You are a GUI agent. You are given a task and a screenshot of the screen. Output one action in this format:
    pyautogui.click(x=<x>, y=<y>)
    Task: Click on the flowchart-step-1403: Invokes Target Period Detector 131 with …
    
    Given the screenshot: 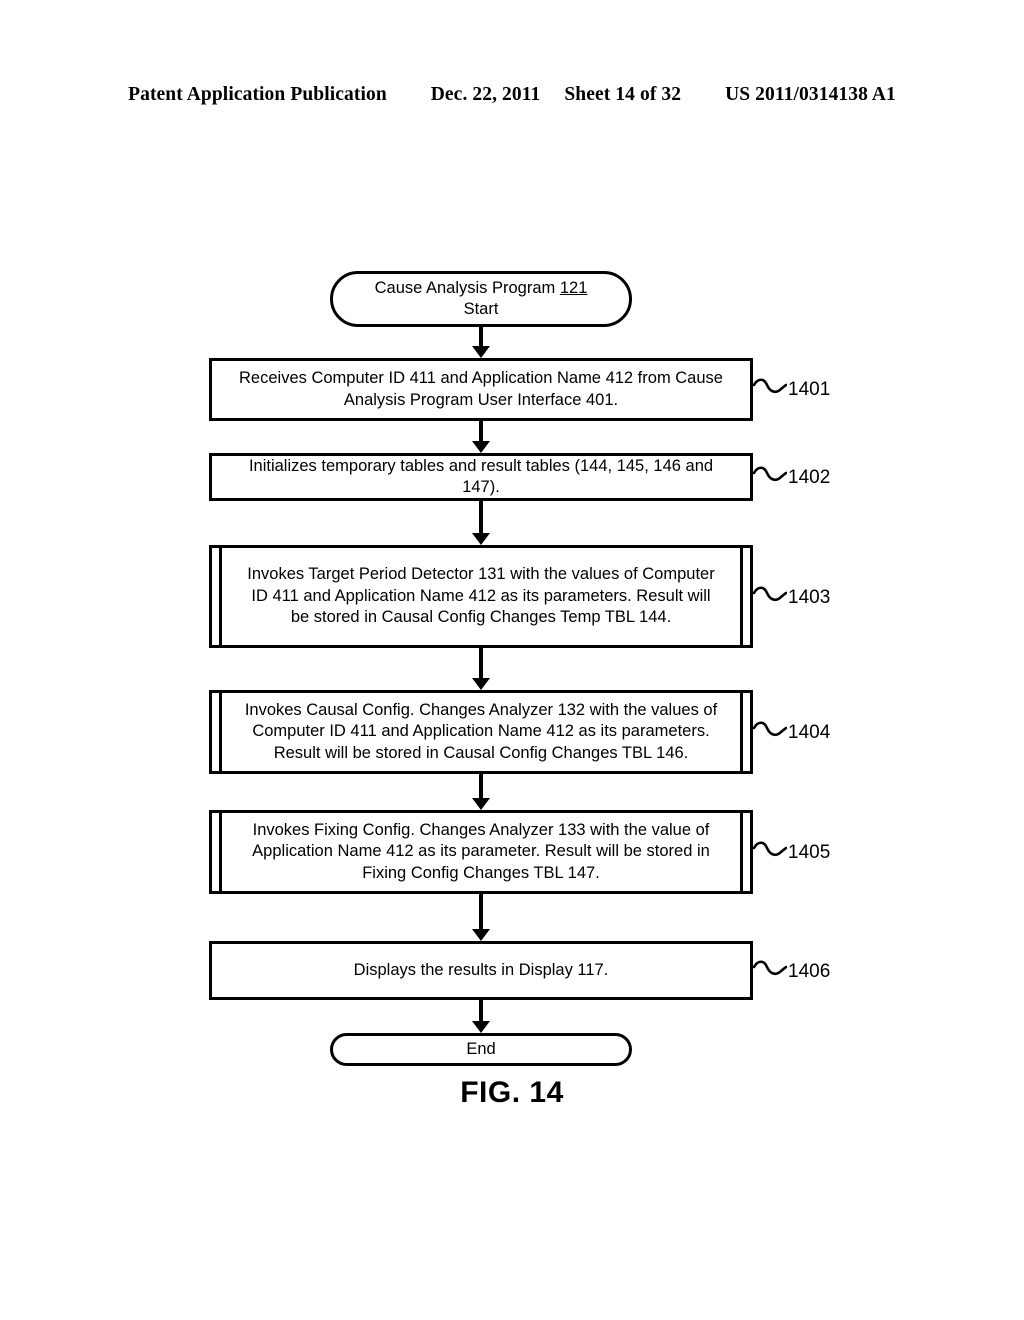 What is the action you would take?
    pyautogui.click(x=481, y=596)
    